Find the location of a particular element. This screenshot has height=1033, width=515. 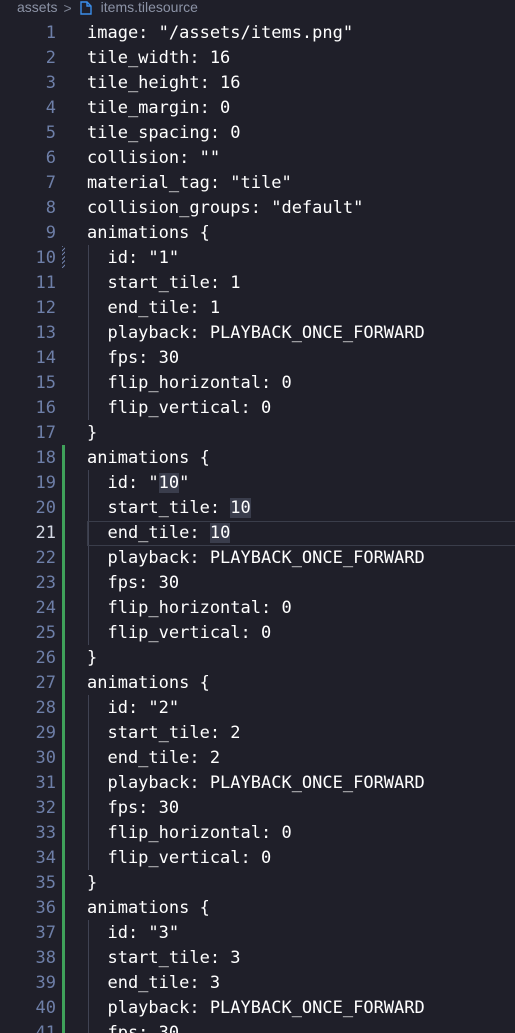

code-line: 1 image: "/assets/items.png" is located at coordinates (257, 33).